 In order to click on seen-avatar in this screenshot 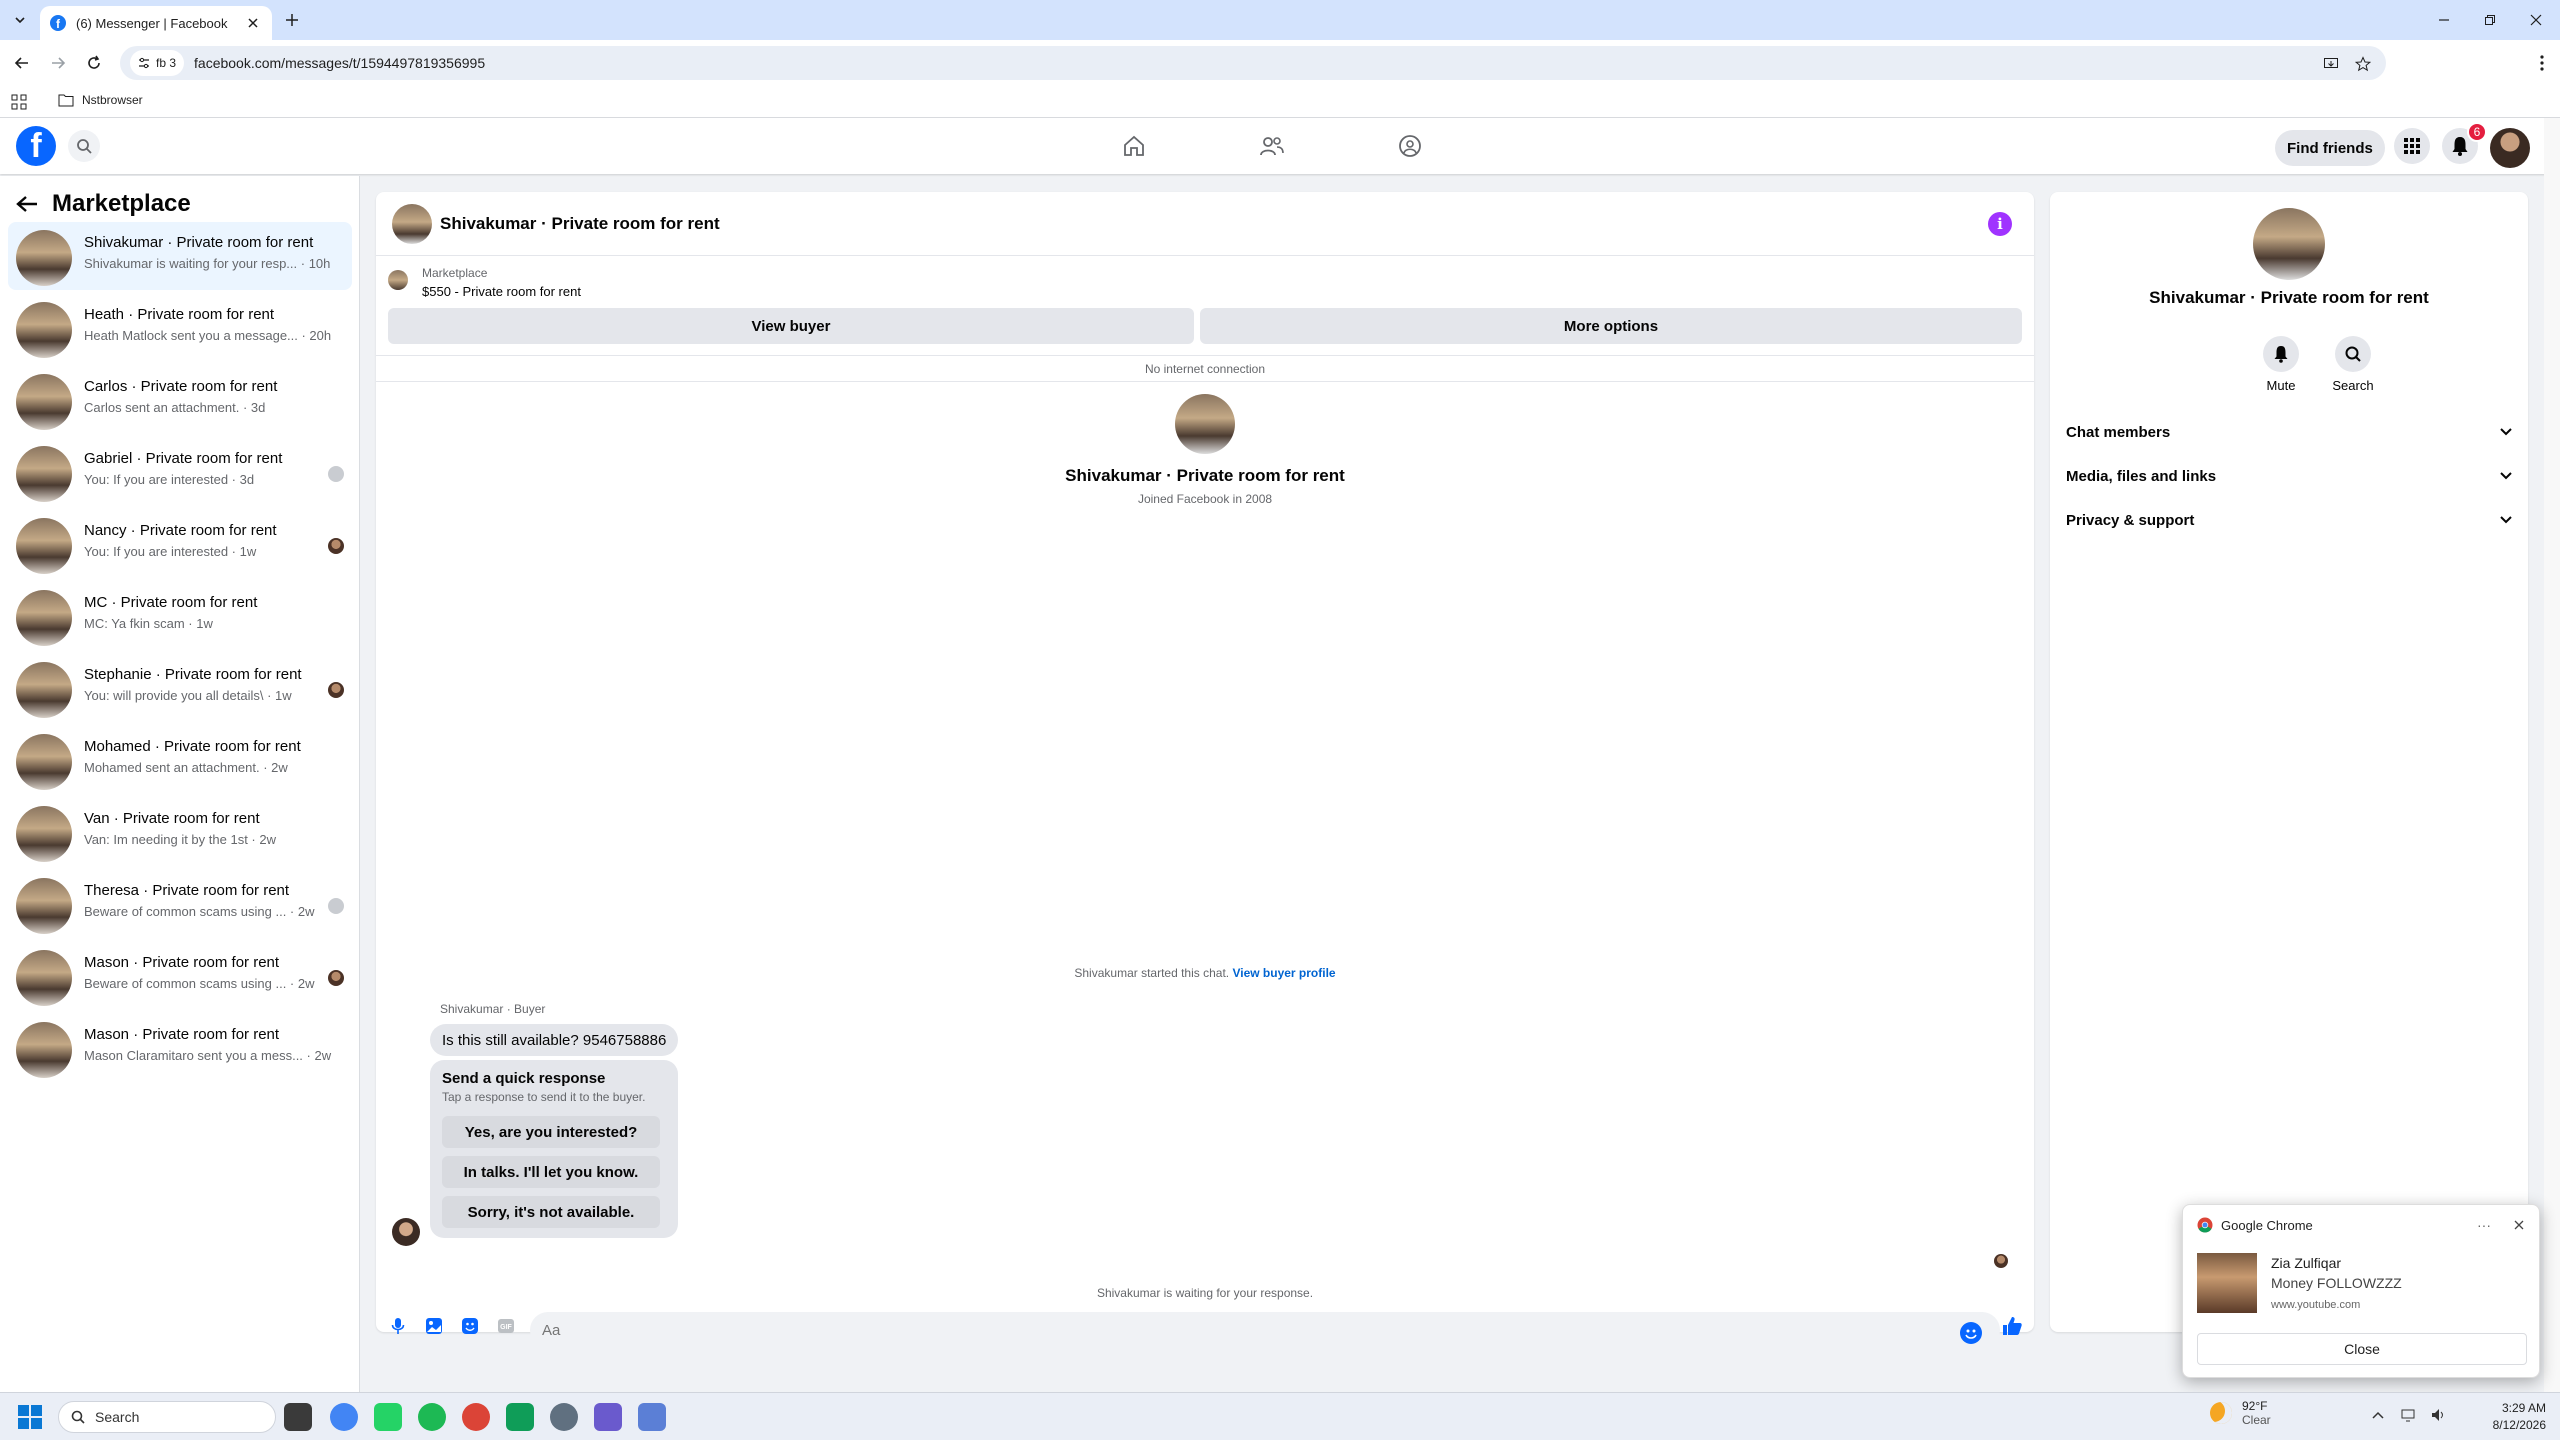, I will do `click(336, 906)`.